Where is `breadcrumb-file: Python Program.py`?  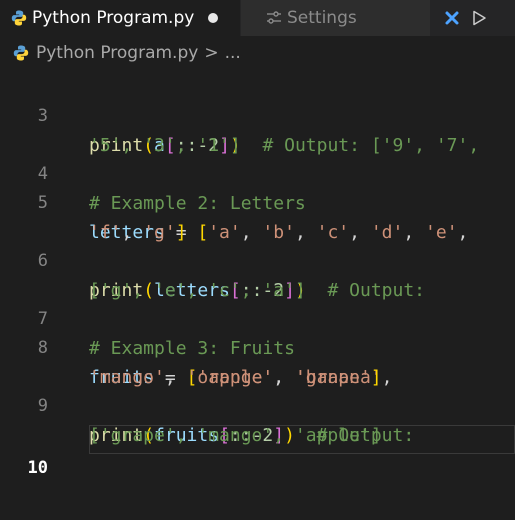
breadcrumb-file: Python Program.py is located at coordinates (117, 53).